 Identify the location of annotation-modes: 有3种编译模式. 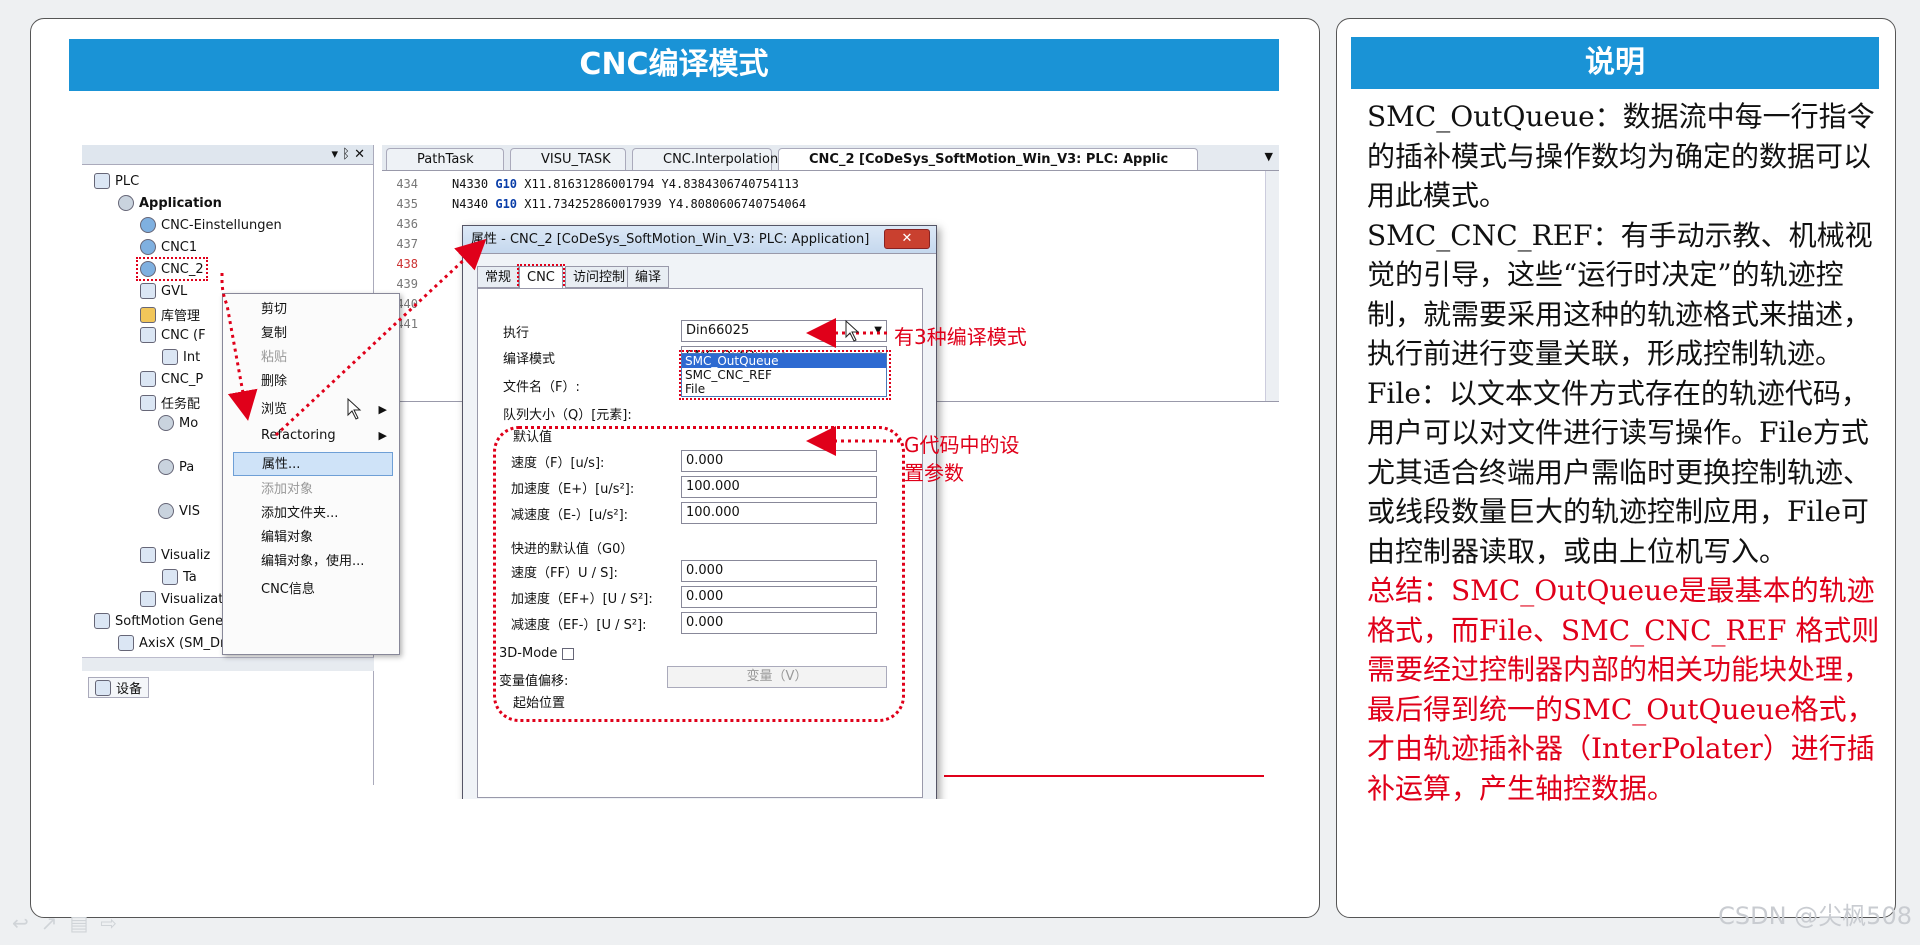
(960, 337).